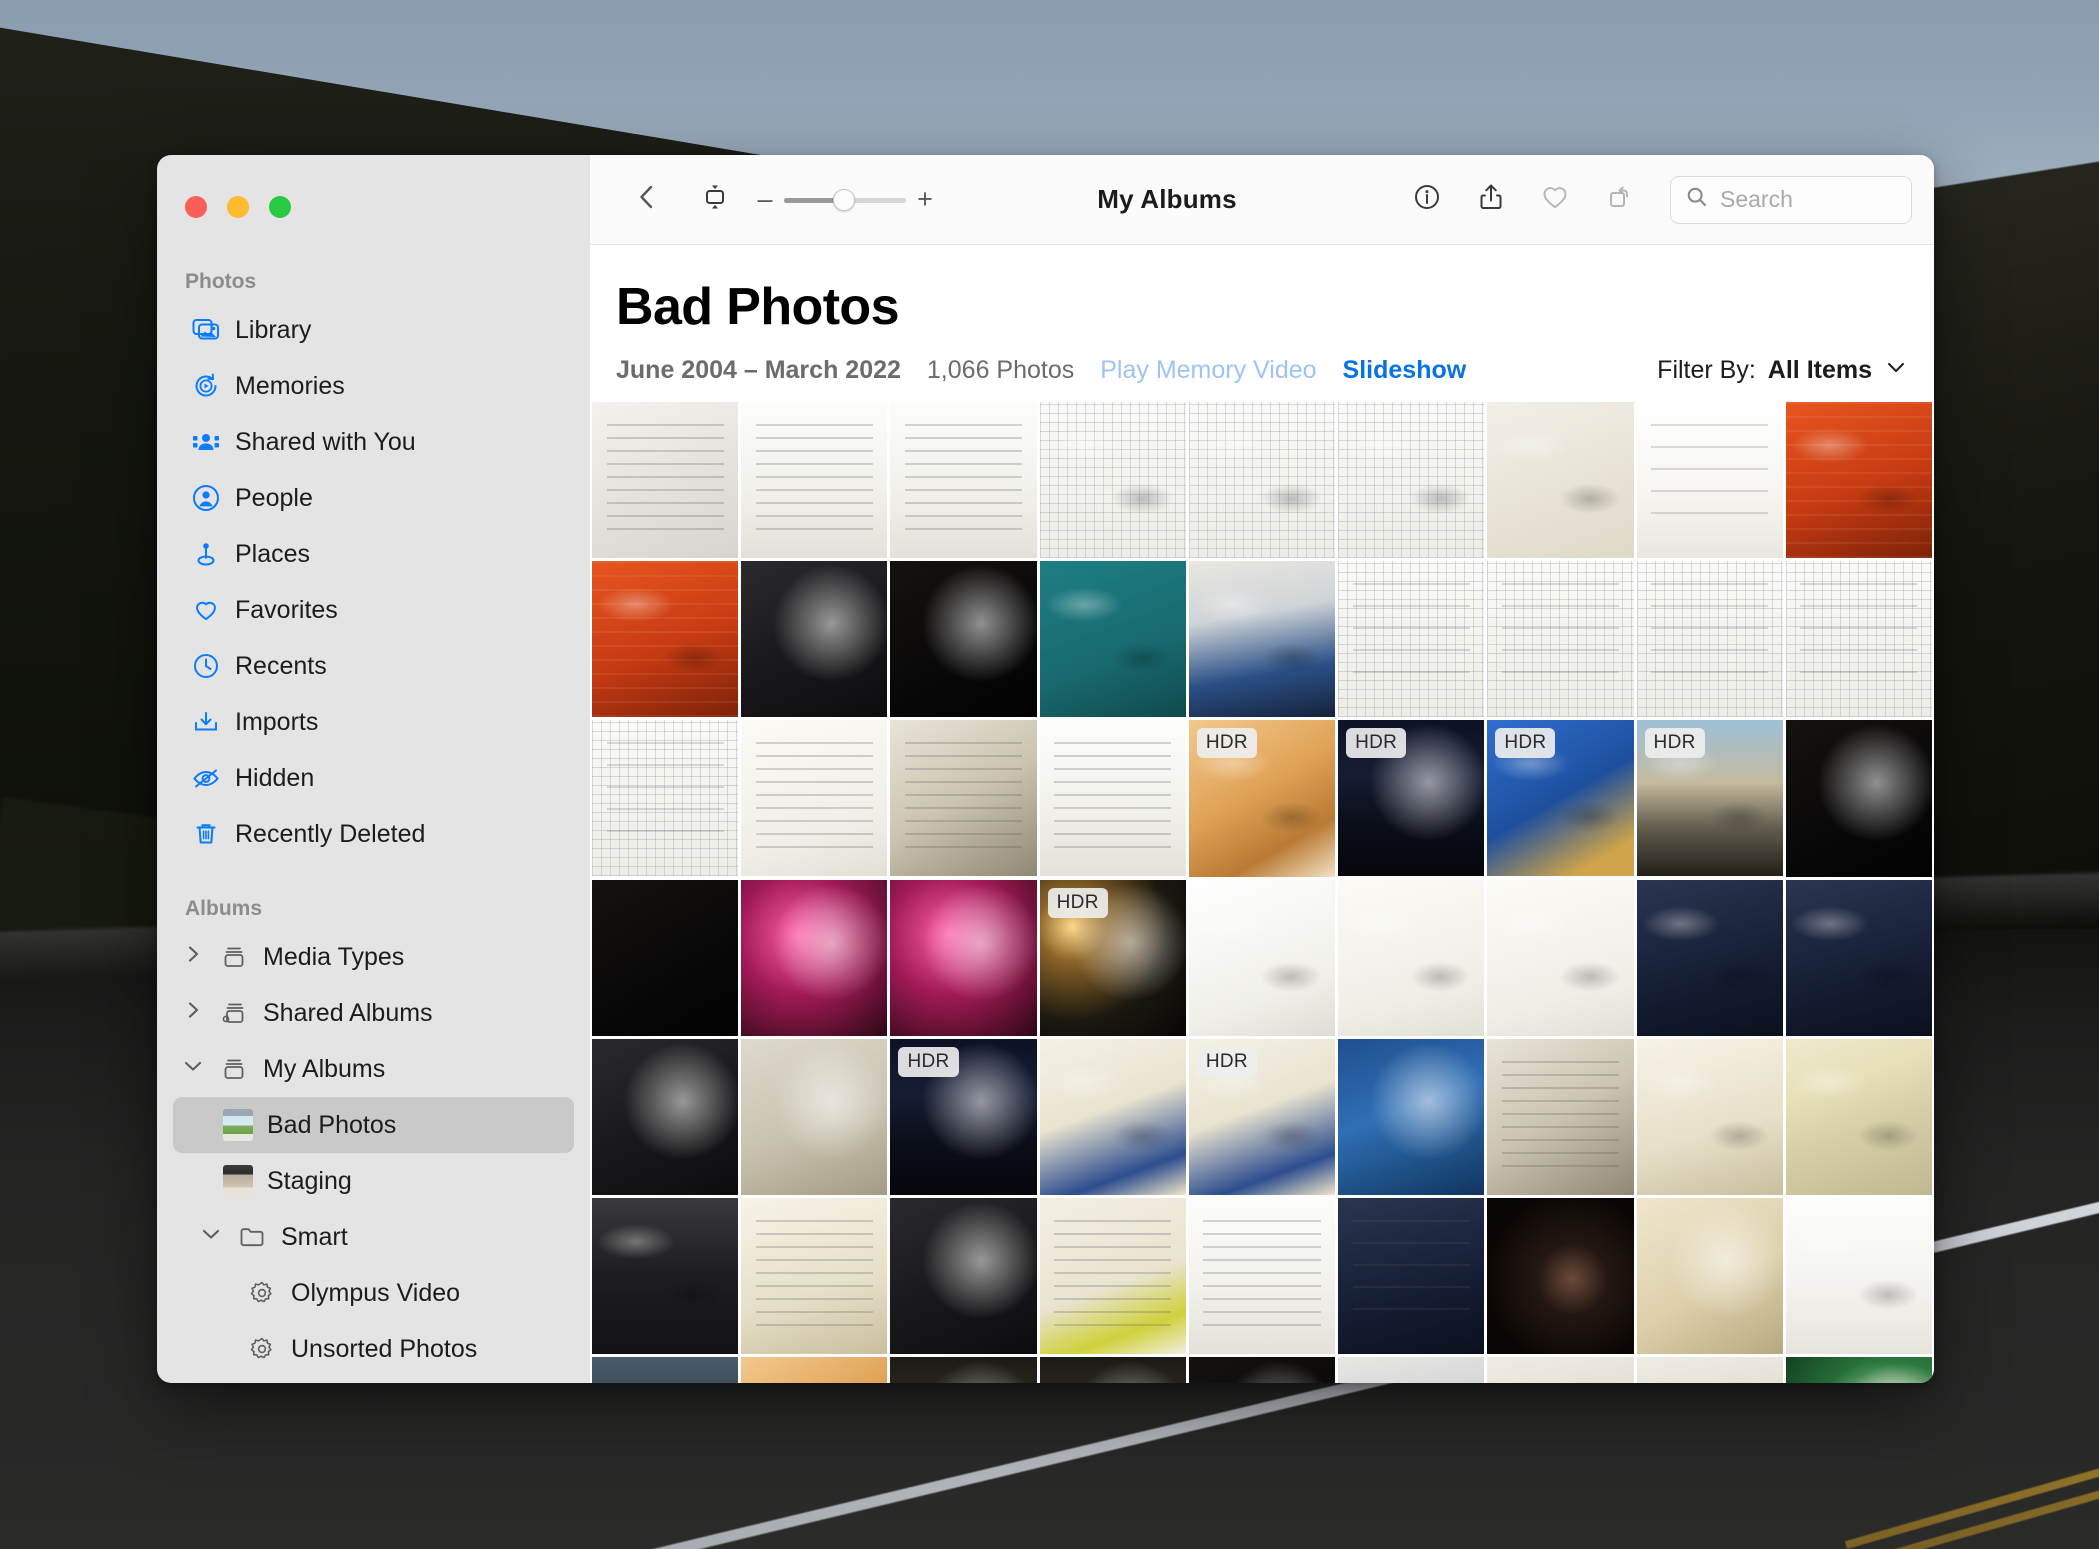 The width and height of the screenshot is (2099, 1549). I want to click on zoom-slider, so click(845, 199).